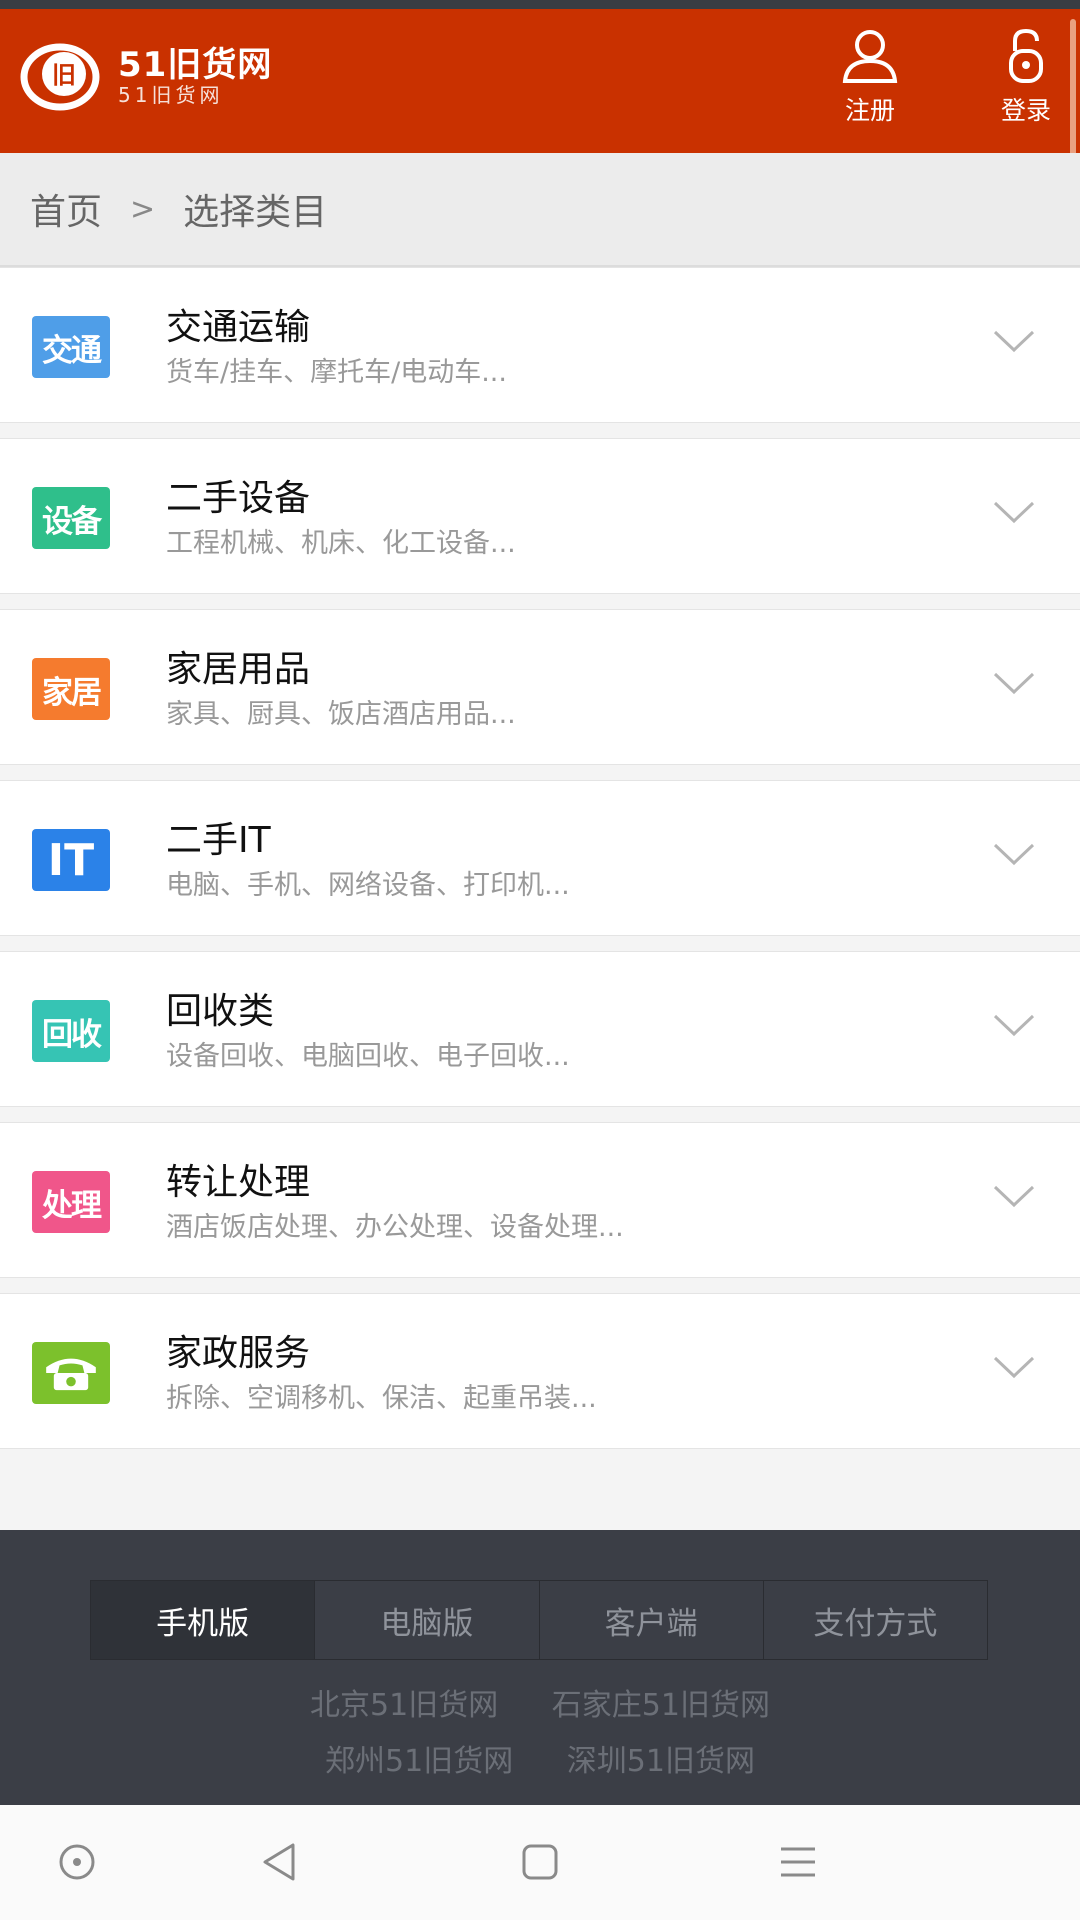 The image size is (1080, 1920). What do you see at coordinates (404, 1705) in the screenshot?
I see `city-link-beijing: 北京51旧货网` at bounding box center [404, 1705].